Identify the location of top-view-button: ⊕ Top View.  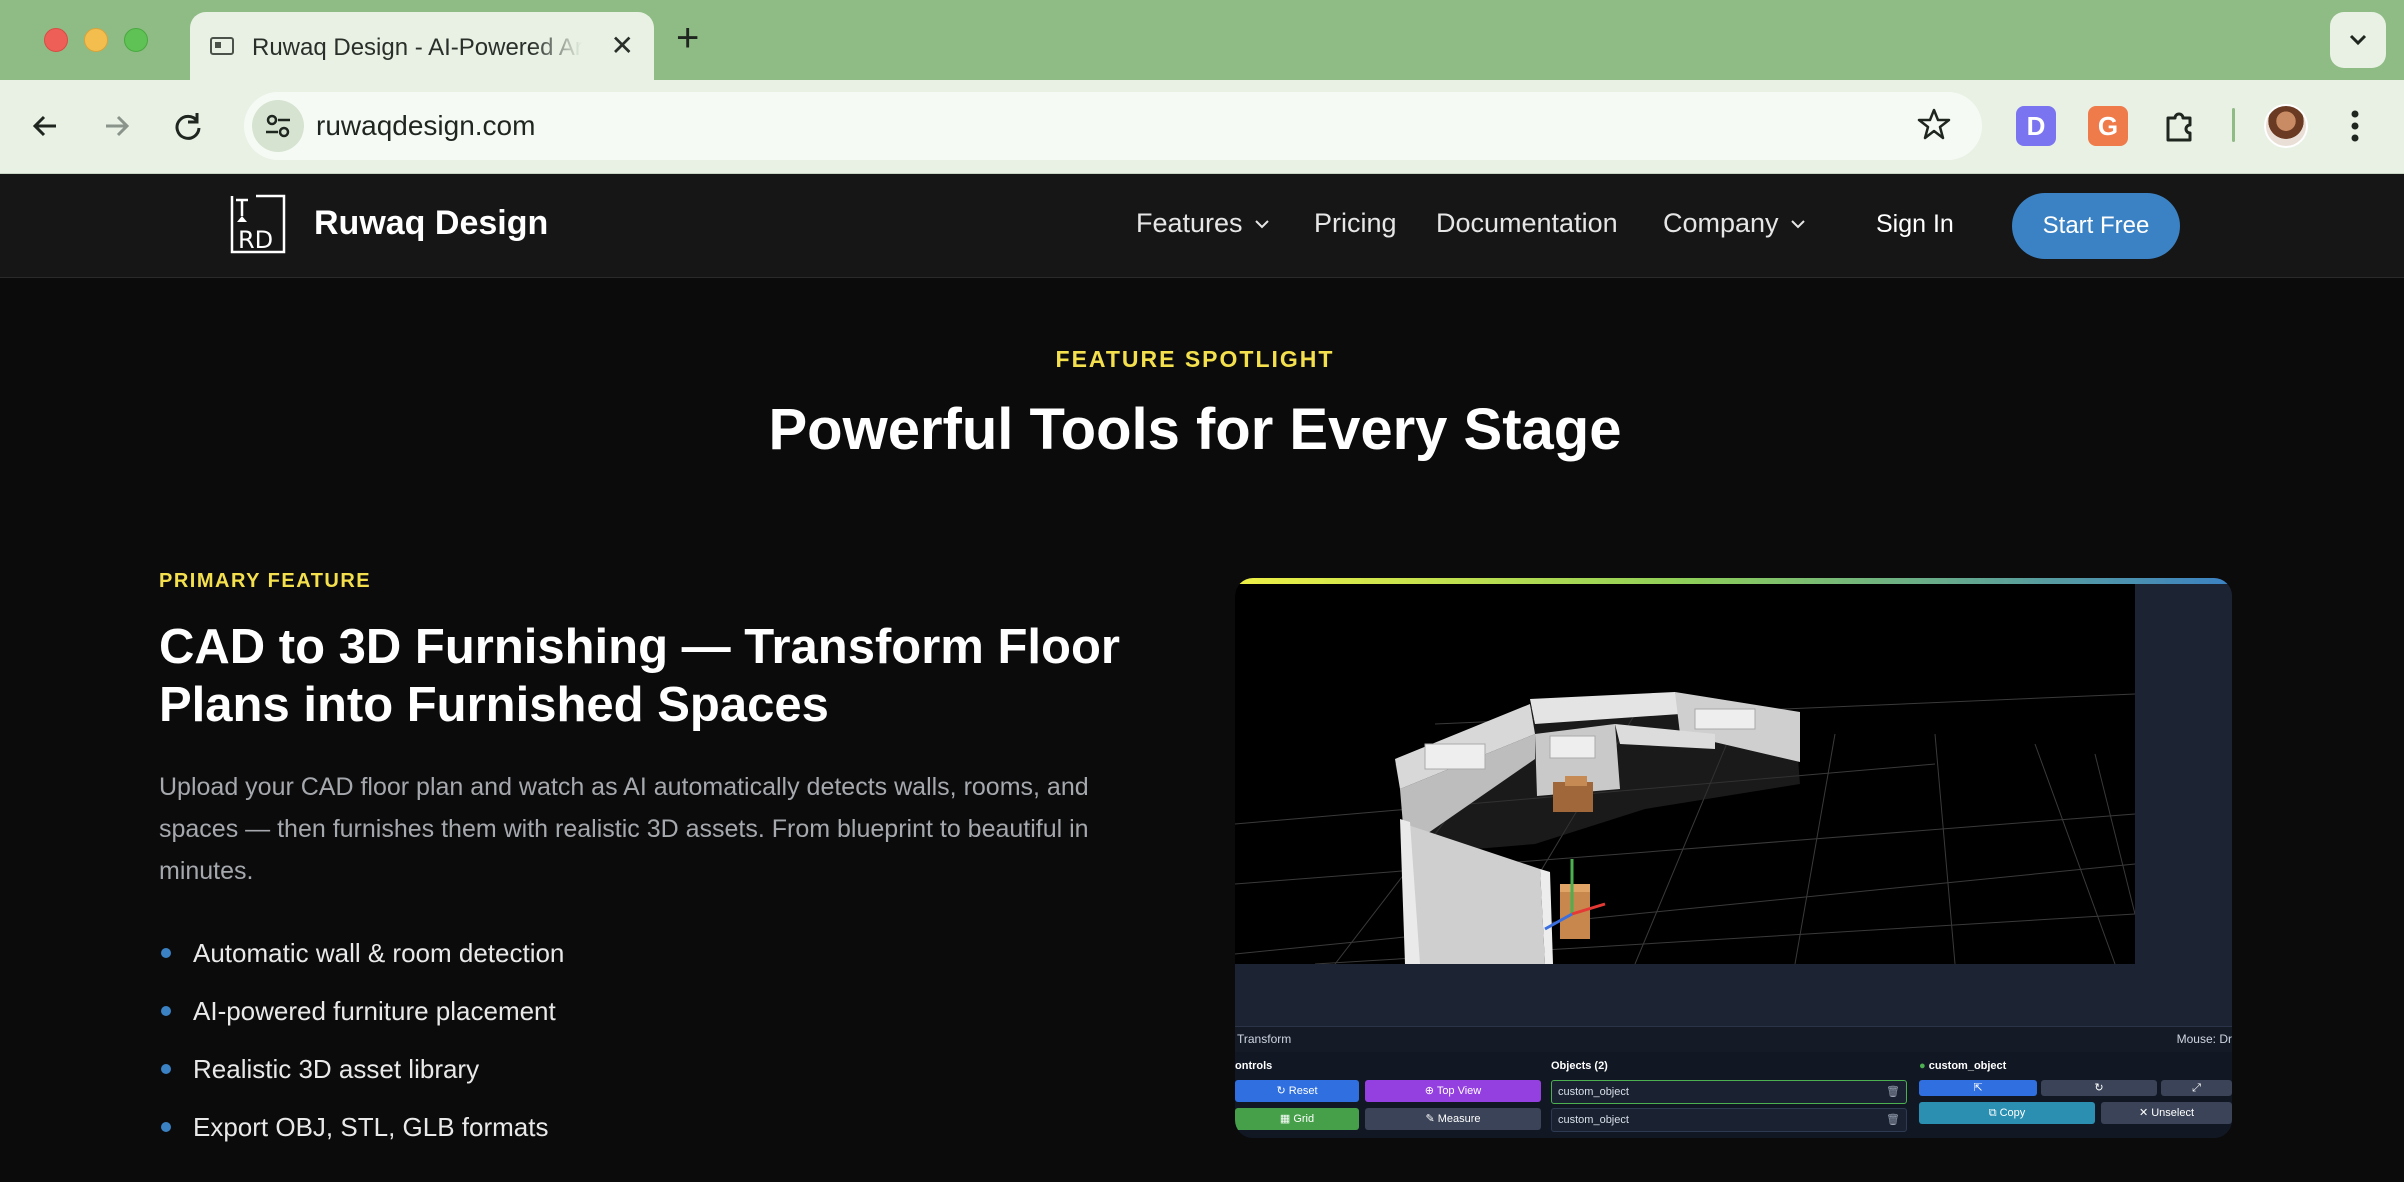
(1453, 1091).